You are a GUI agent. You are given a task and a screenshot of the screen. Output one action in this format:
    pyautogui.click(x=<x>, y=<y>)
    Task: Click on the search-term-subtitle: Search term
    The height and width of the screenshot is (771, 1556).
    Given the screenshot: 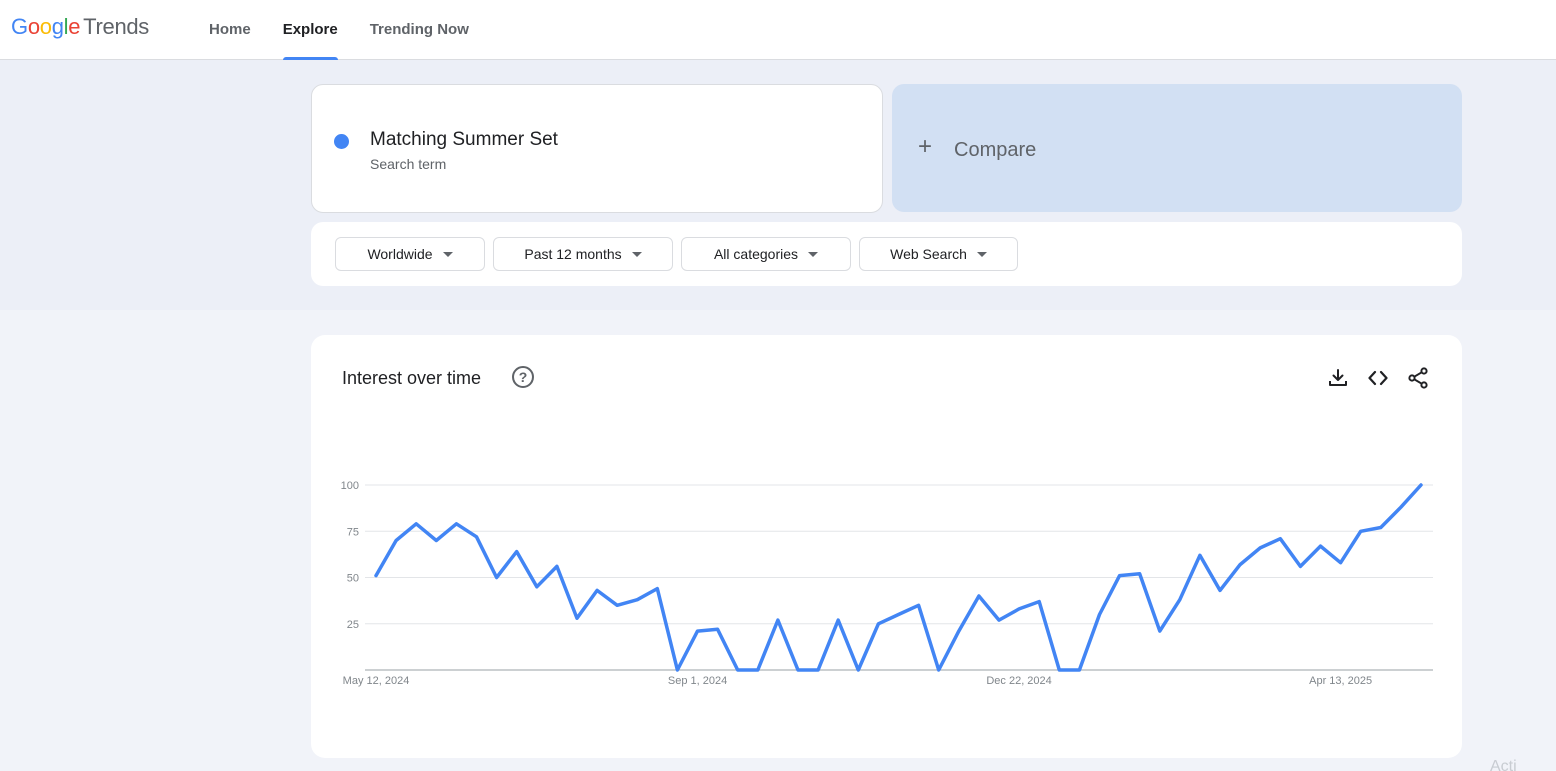 What is the action you would take?
    pyautogui.click(x=408, y=164)
    